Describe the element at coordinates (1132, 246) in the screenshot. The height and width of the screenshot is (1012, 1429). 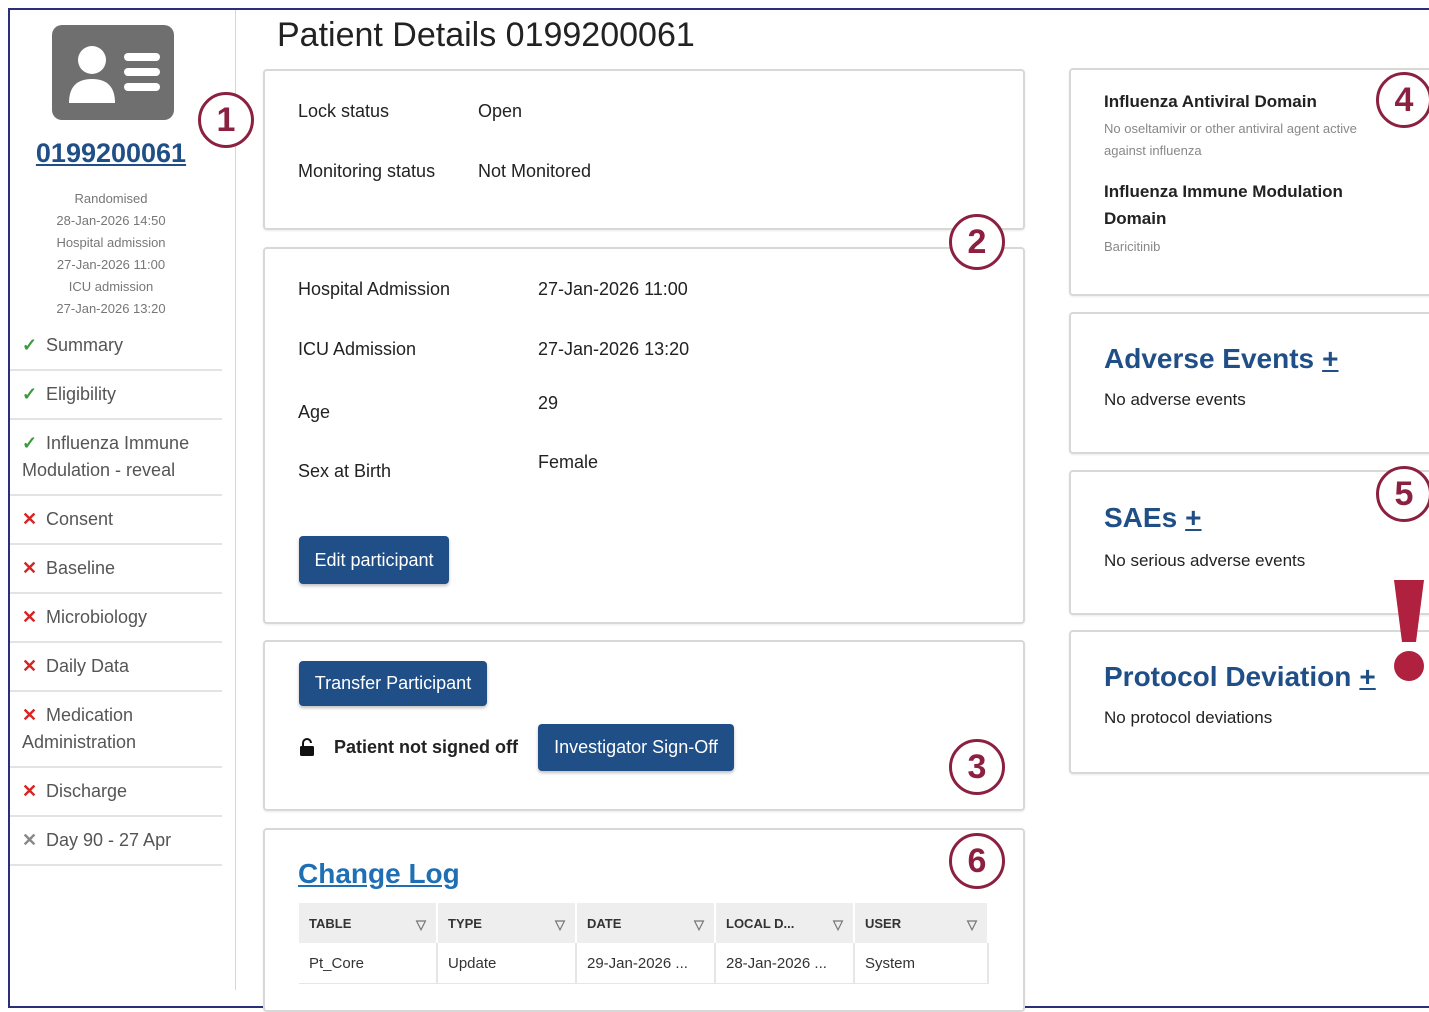
I see `domain-immune-desc: Baricitinib` at that location.